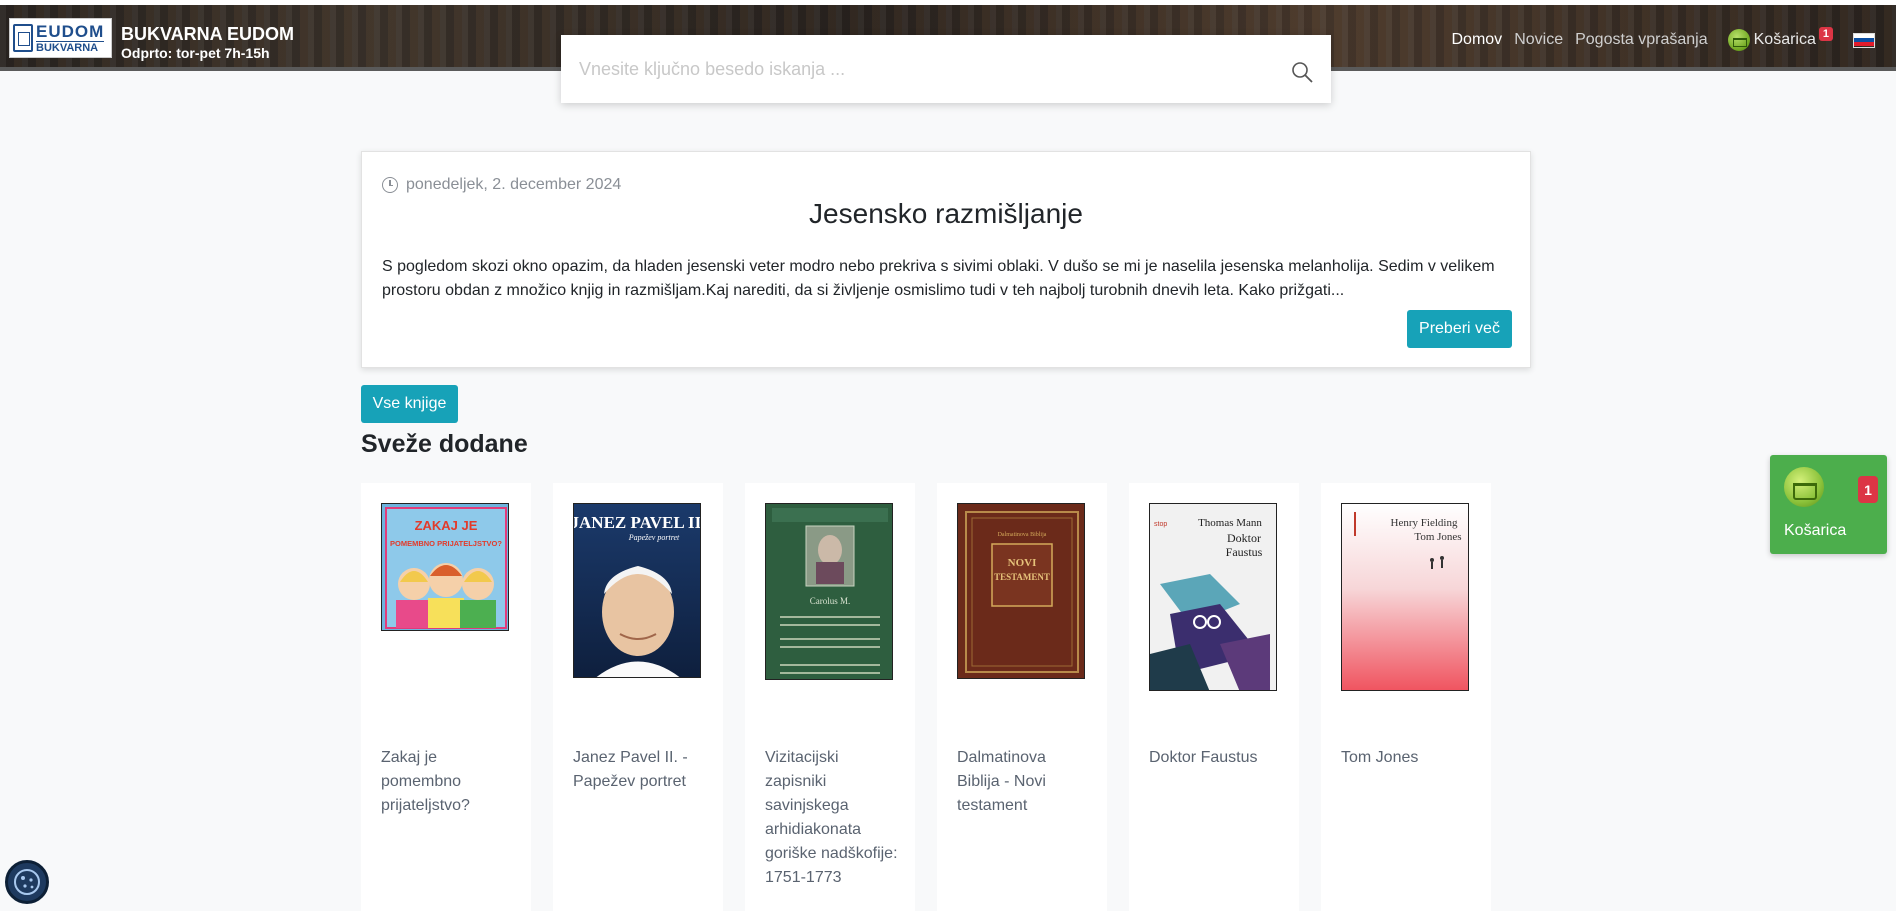 This screenshot has height=911, width=1896. What do you see at coordinates (23, 38) in the screenshot?
I see `logo-icon` at bounding box center [23, 38].